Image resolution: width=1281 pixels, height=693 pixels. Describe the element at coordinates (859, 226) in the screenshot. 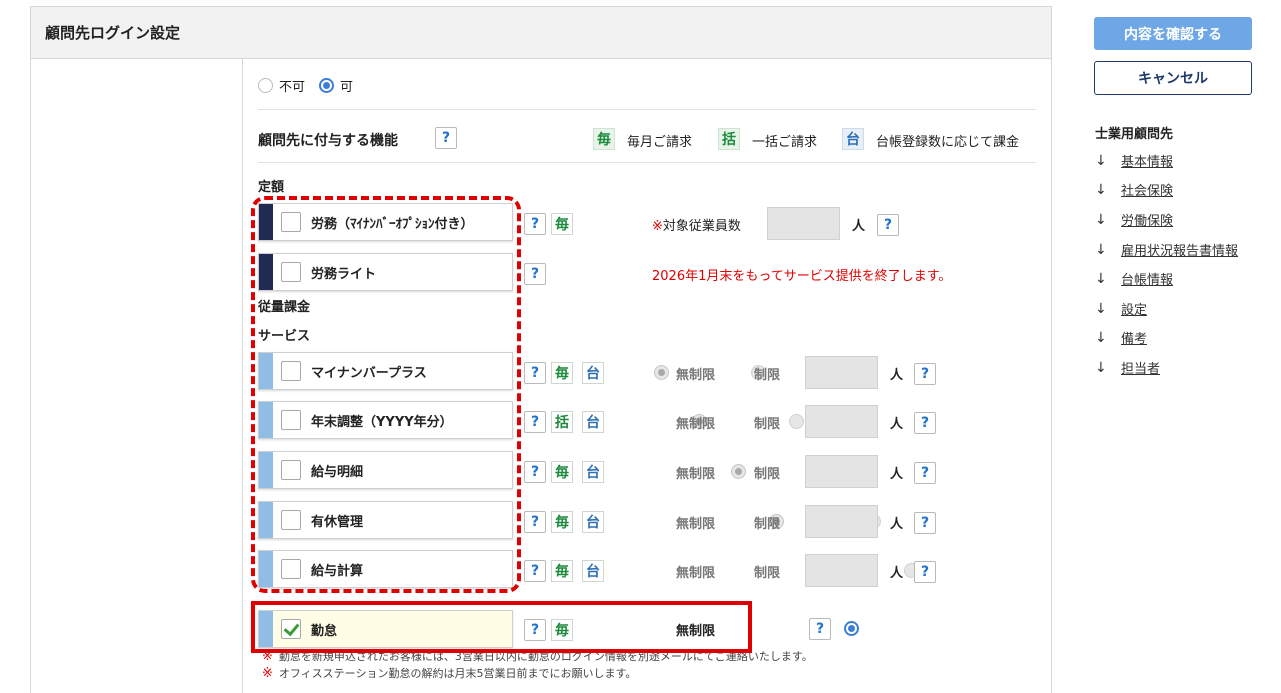

I see `roumu-unit: 人` at that location.